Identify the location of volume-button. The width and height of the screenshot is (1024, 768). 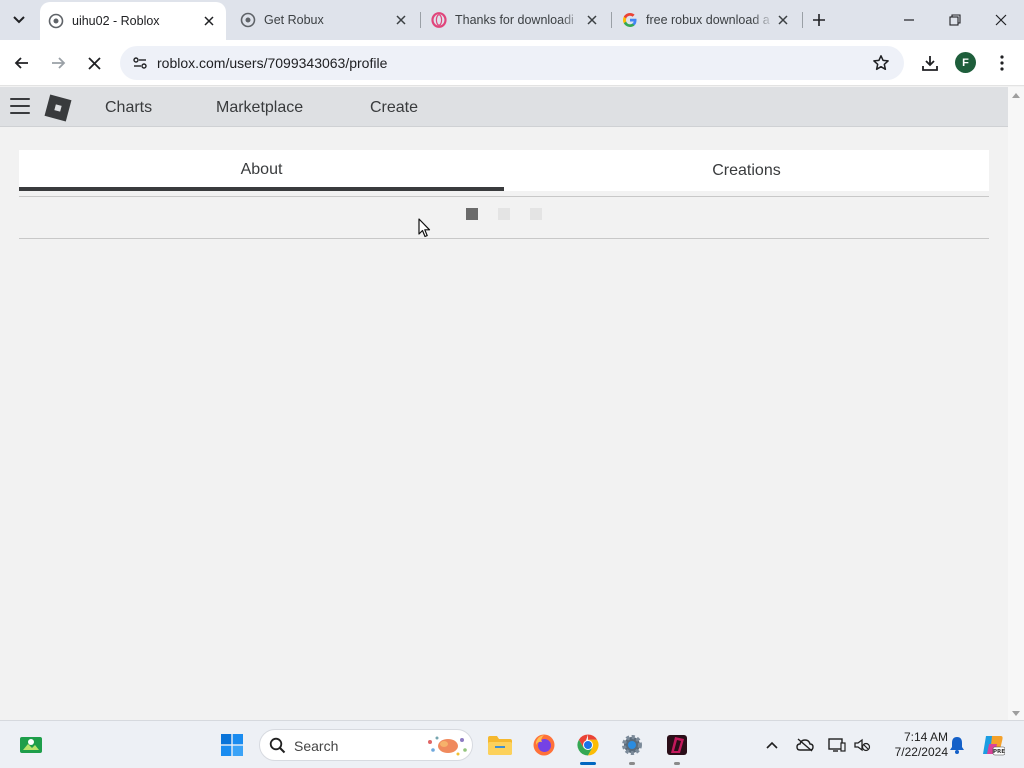
(862, 745).